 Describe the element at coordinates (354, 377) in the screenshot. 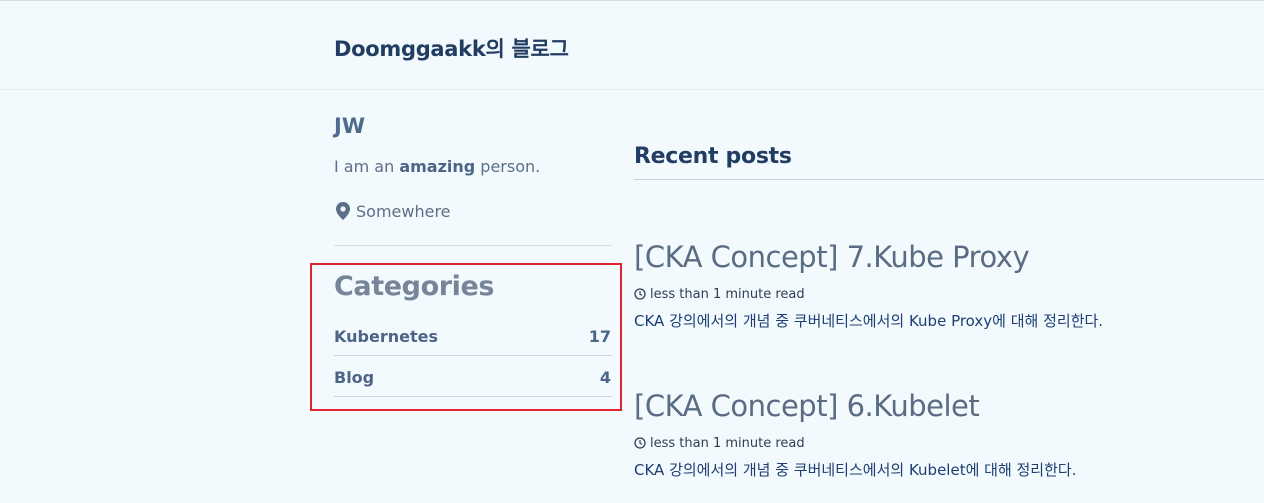

I see `category-name: Blog` at that location.